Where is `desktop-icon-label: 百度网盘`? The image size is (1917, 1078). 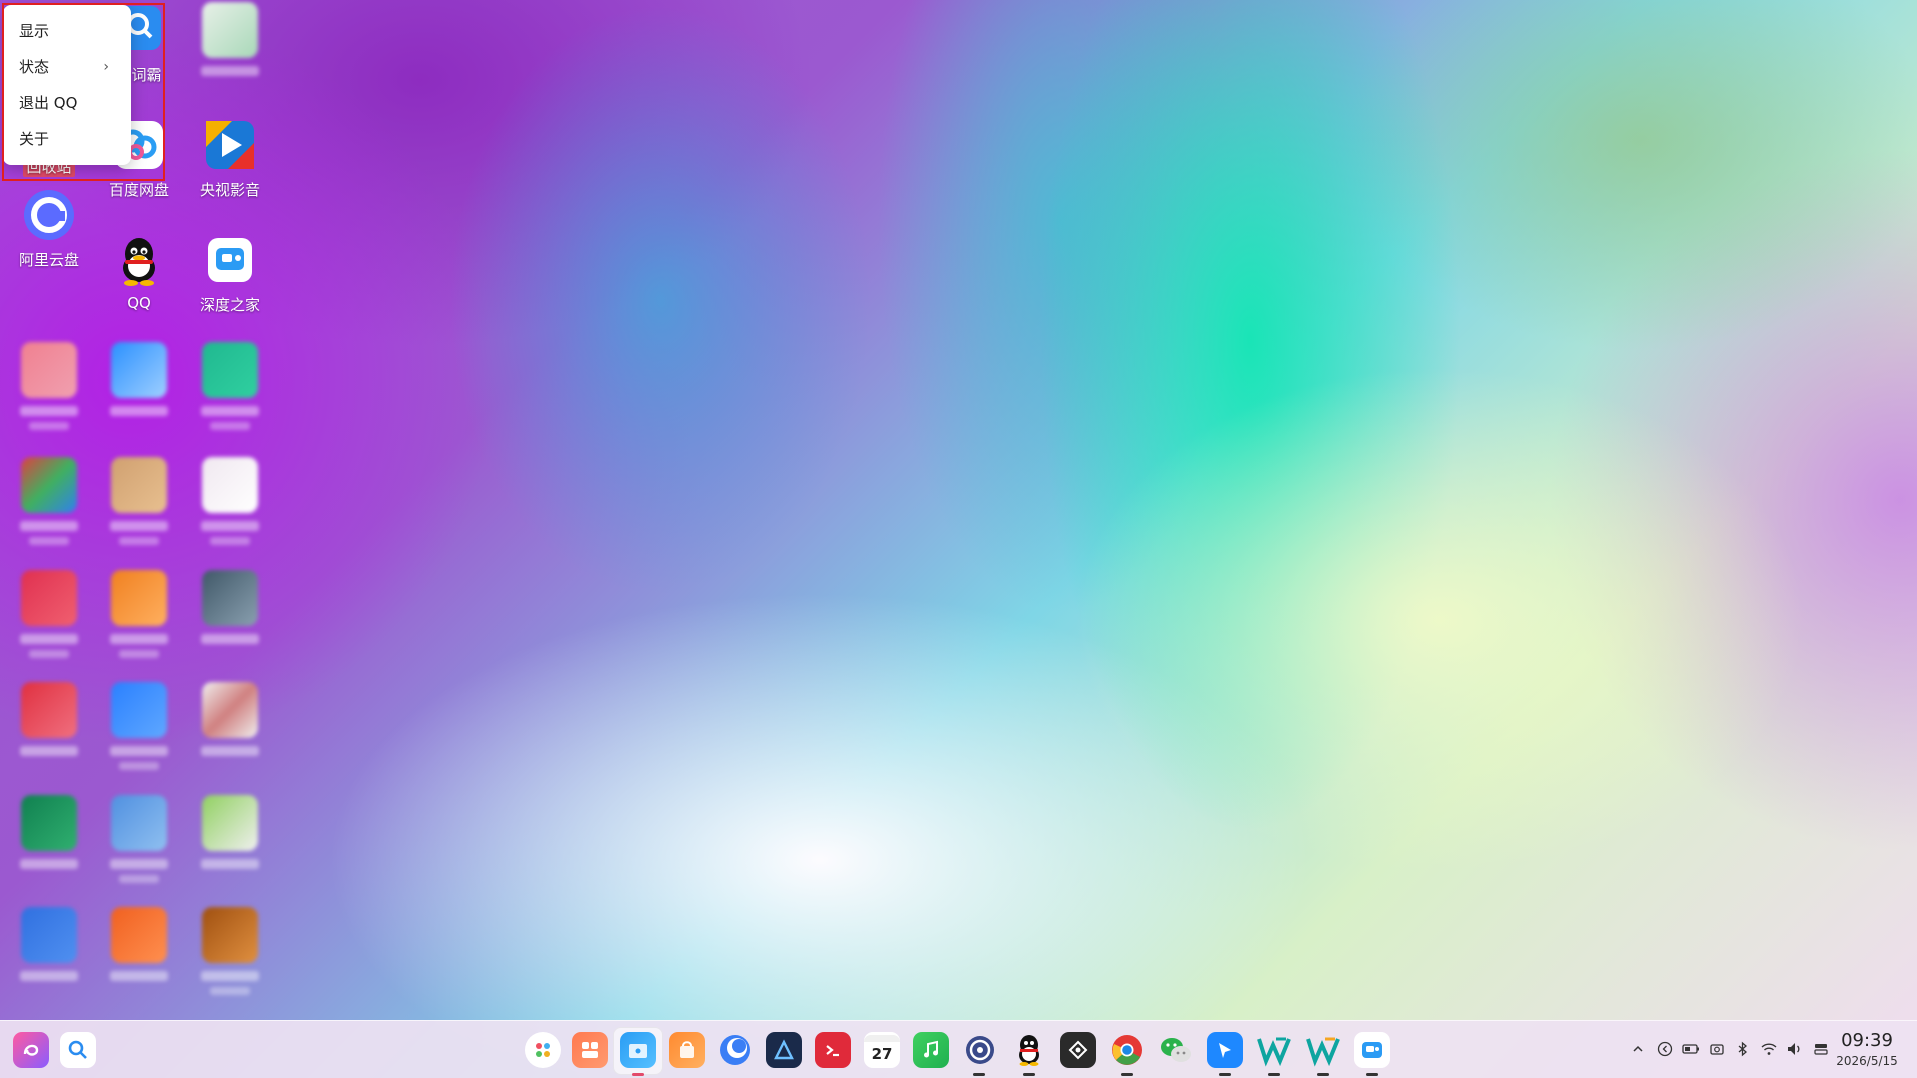
desktop-icon-label: 百度网盘 is located at coordinates (138, 190).